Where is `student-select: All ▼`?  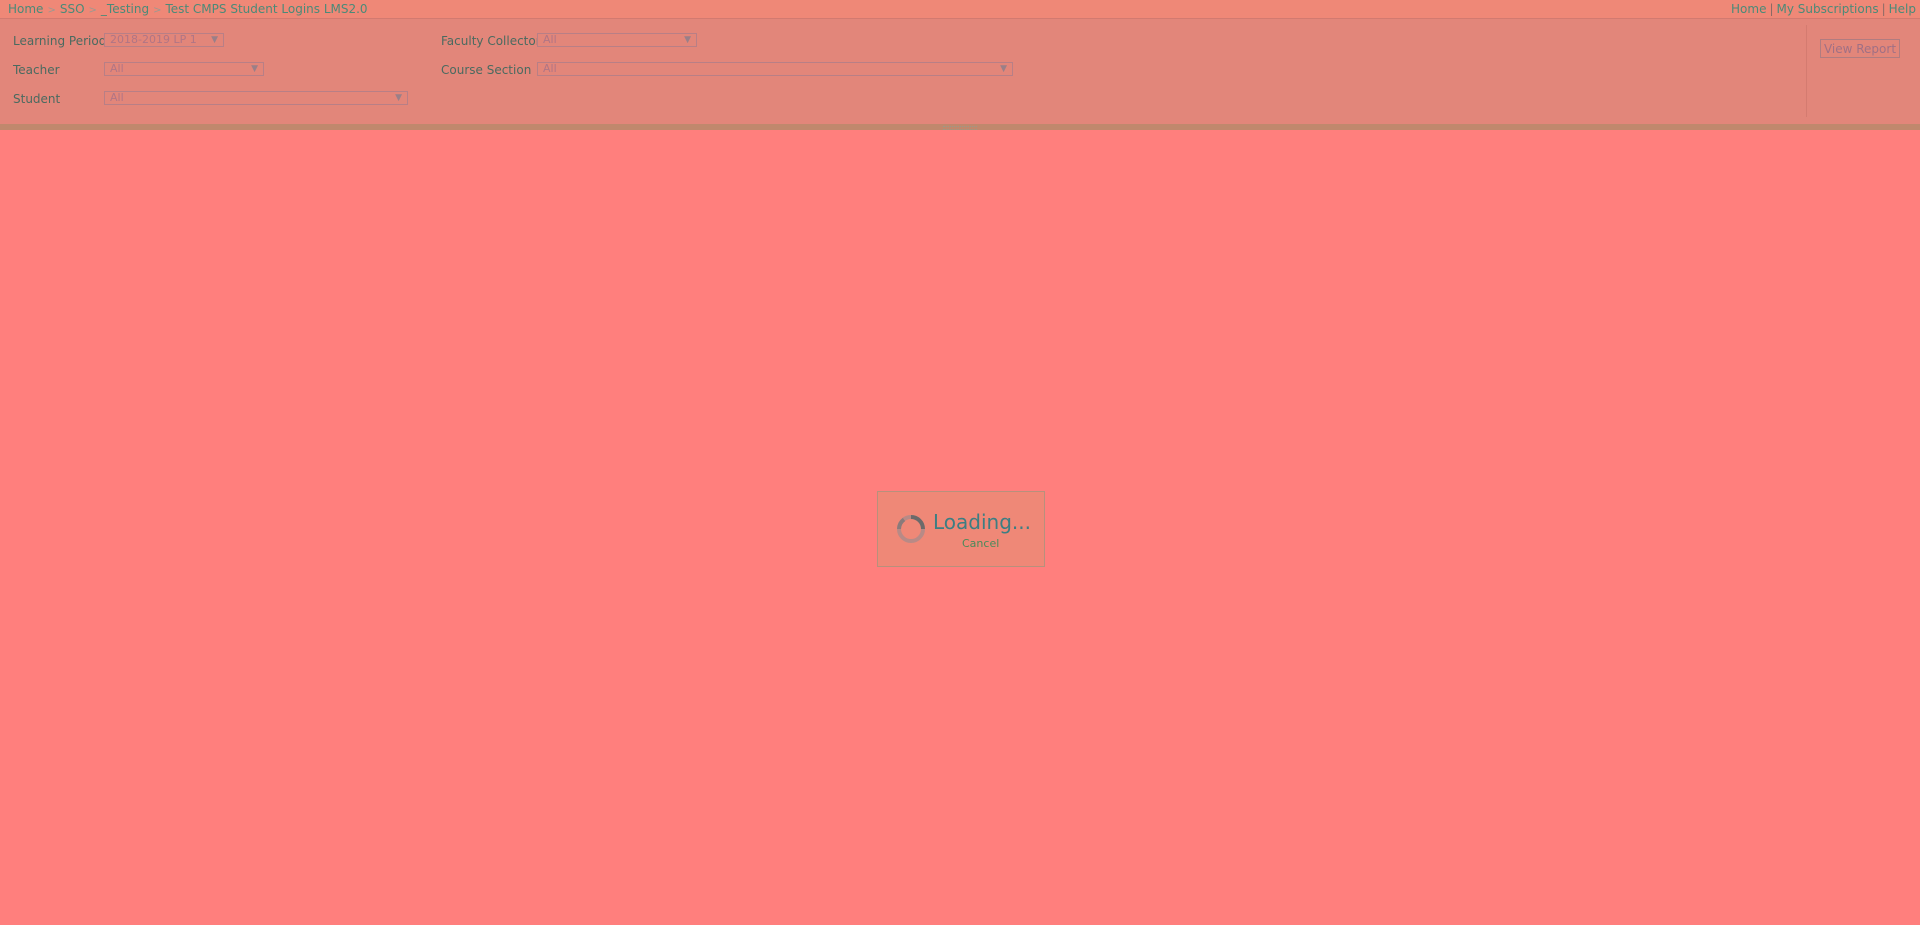 student-select: All ▼ is located at coordinates (256, 98).